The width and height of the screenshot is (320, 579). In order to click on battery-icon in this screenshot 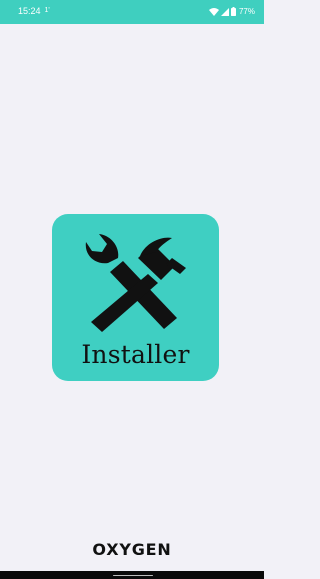, I will do `click(233, 11)`.